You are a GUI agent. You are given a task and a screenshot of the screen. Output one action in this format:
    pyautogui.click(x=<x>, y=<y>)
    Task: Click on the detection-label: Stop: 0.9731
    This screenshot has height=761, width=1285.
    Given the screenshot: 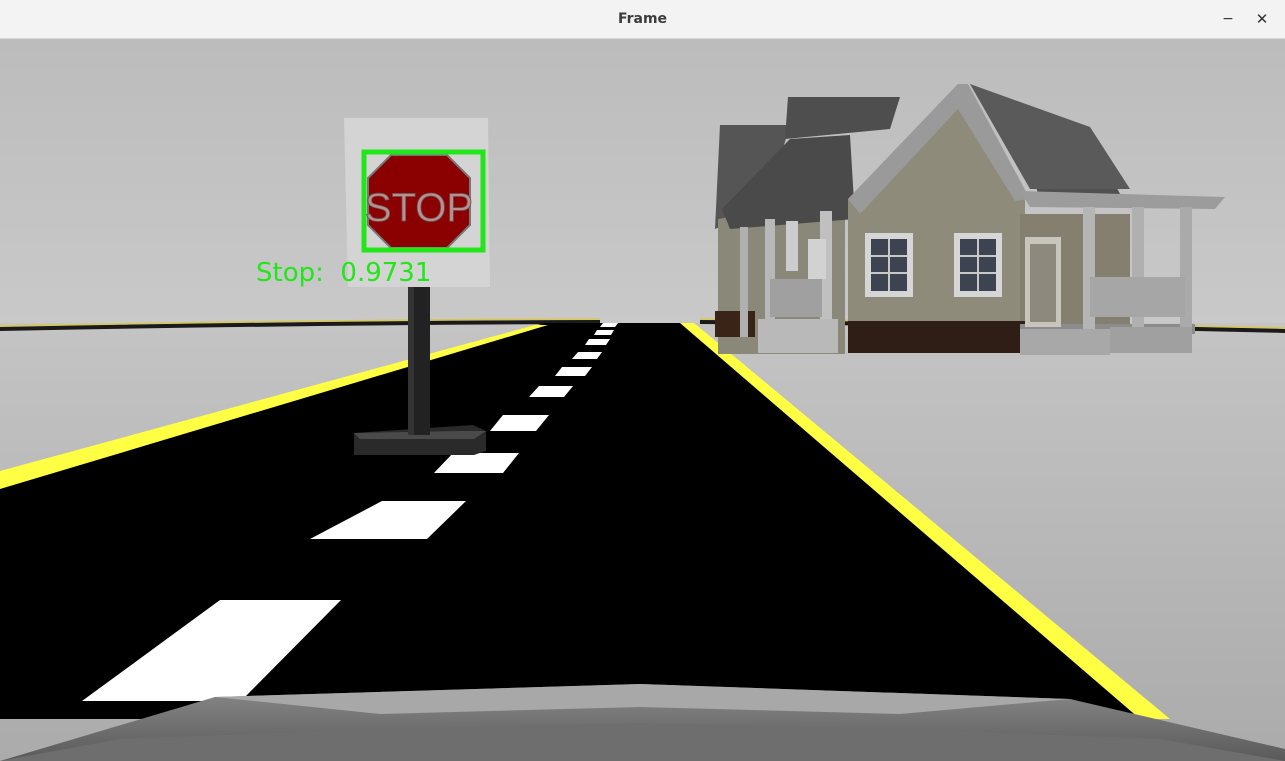 What is the action you would take?
    pyautogui.click(x=343, y=273)
    